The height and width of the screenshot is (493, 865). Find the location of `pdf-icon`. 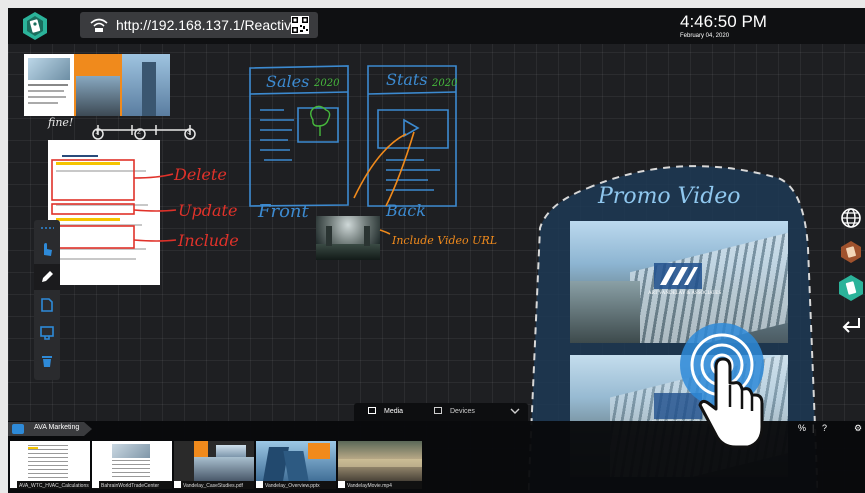

pdf-icon is located at coordinates (177, 484).